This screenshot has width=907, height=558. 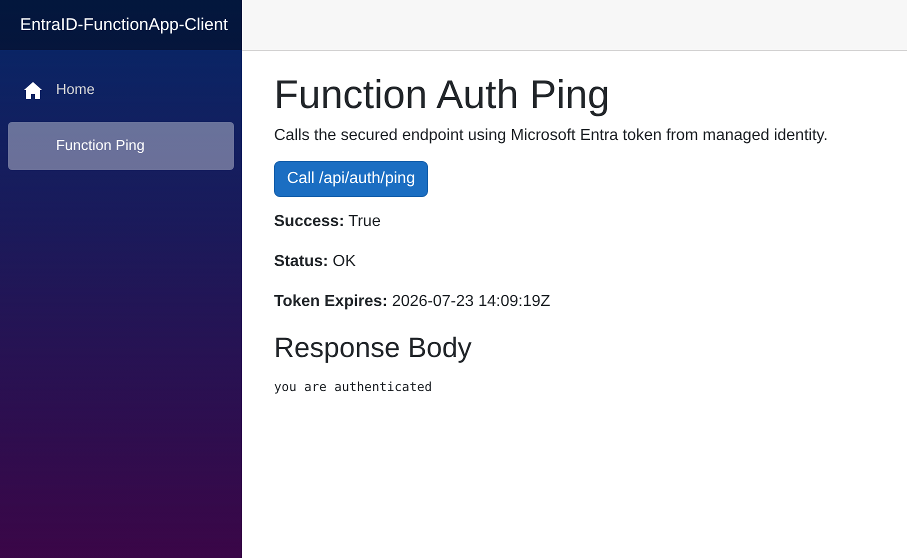 What do you see at coordinates (551, 136) in the screenshot?
I see `page-description: Calls the secured endpoint using Microsoft Entra token from managed identity.` at bounding box center [551, 136].